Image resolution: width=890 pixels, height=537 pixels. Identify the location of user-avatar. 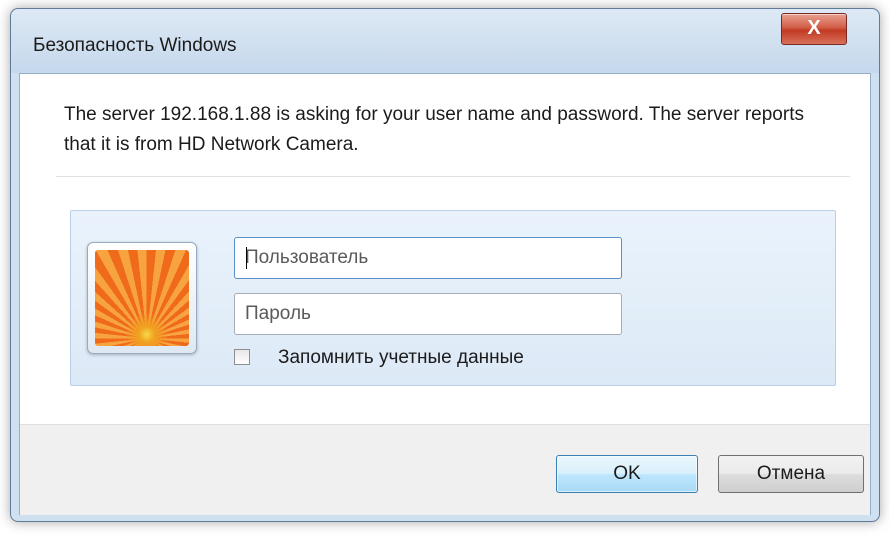
(142, 298).